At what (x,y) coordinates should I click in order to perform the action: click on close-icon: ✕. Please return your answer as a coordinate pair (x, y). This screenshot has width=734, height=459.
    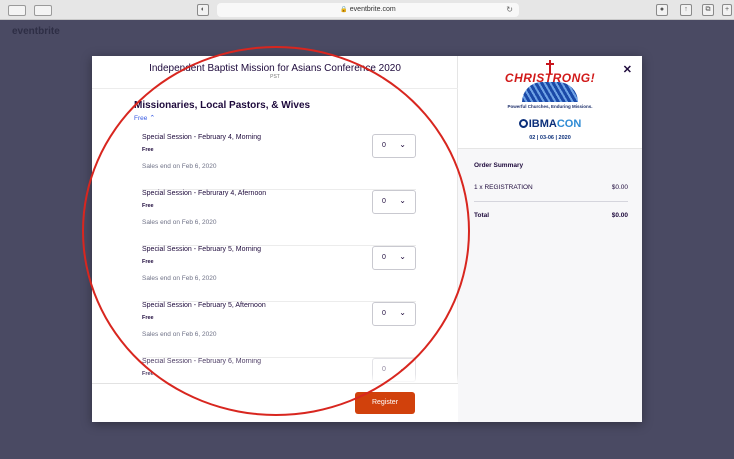
    Looking at the image, I should click on (627, 69).